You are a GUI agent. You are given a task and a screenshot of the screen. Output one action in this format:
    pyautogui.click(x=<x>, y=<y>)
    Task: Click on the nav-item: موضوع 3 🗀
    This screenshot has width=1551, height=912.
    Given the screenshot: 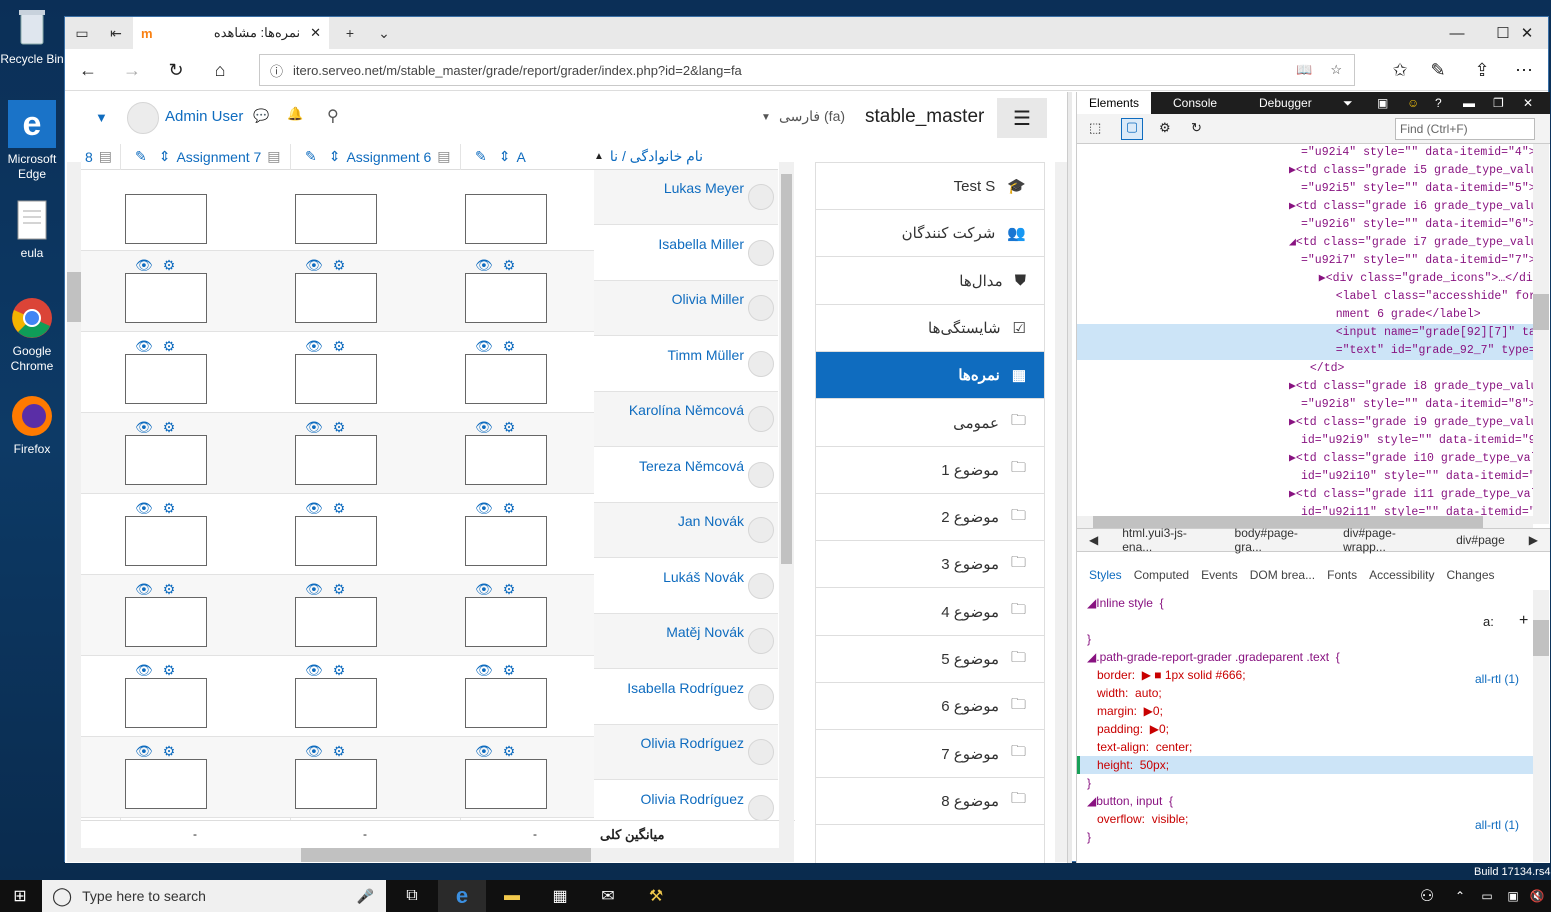 What is the action you would take?
    pyautogui.click(x=930, y=565)
    